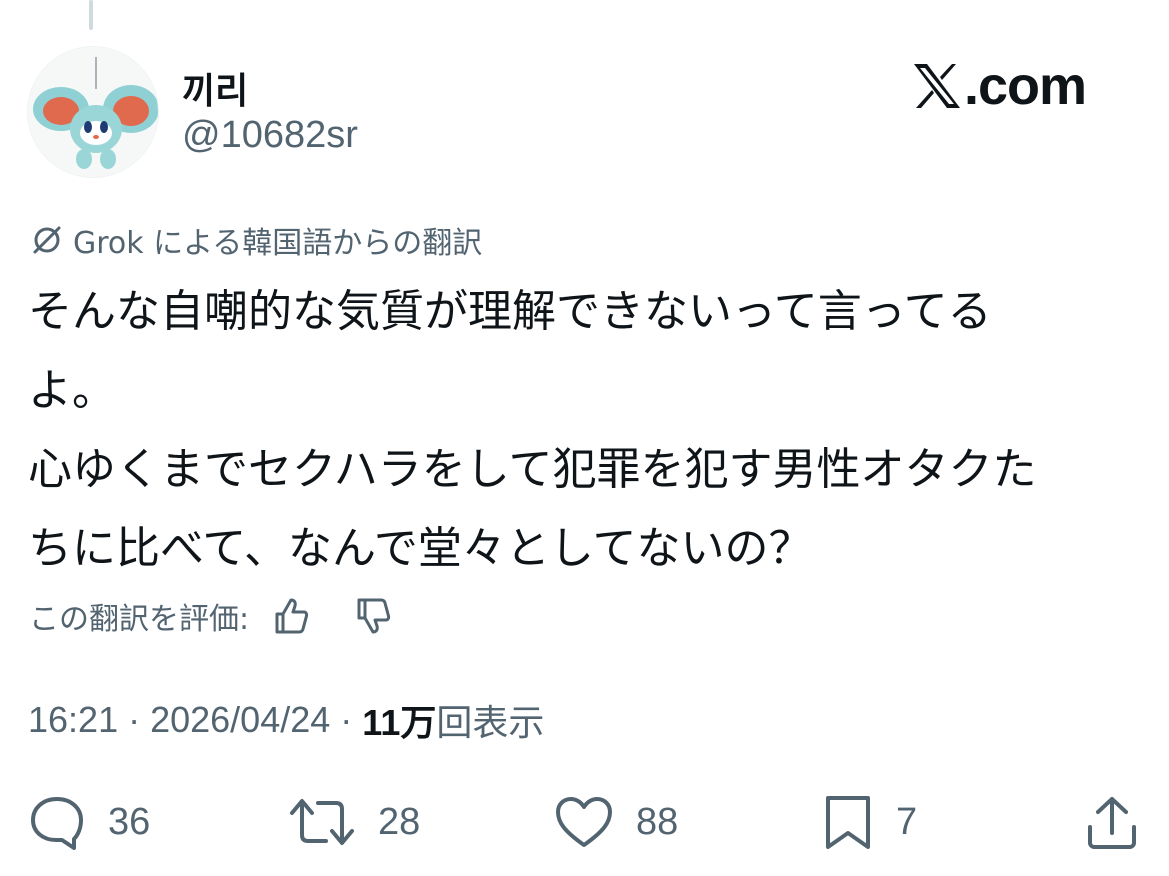 This screenshot has height=876, width=1169. I want to click on translate-slash-icon, so click(47, 240).